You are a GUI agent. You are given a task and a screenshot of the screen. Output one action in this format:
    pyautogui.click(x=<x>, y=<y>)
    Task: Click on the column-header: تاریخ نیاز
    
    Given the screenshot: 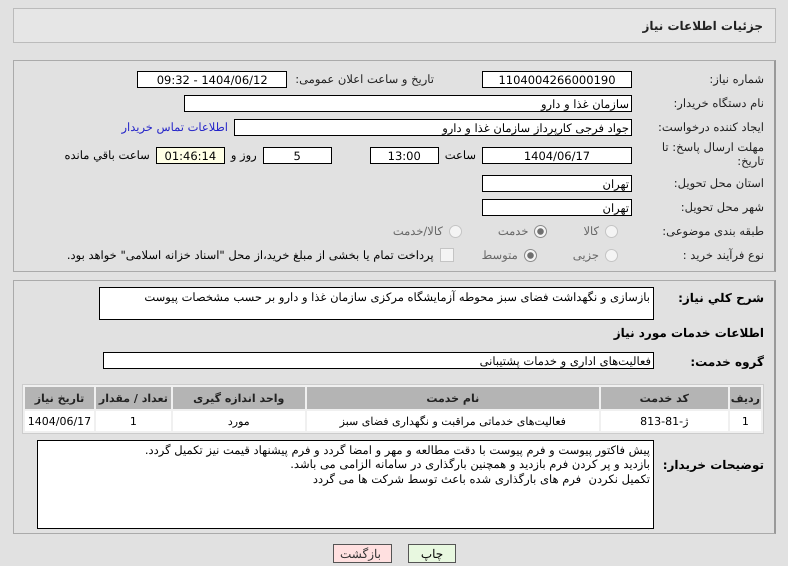 What is the action you would take?
    pyautogui.click(x=59, y=398)
    